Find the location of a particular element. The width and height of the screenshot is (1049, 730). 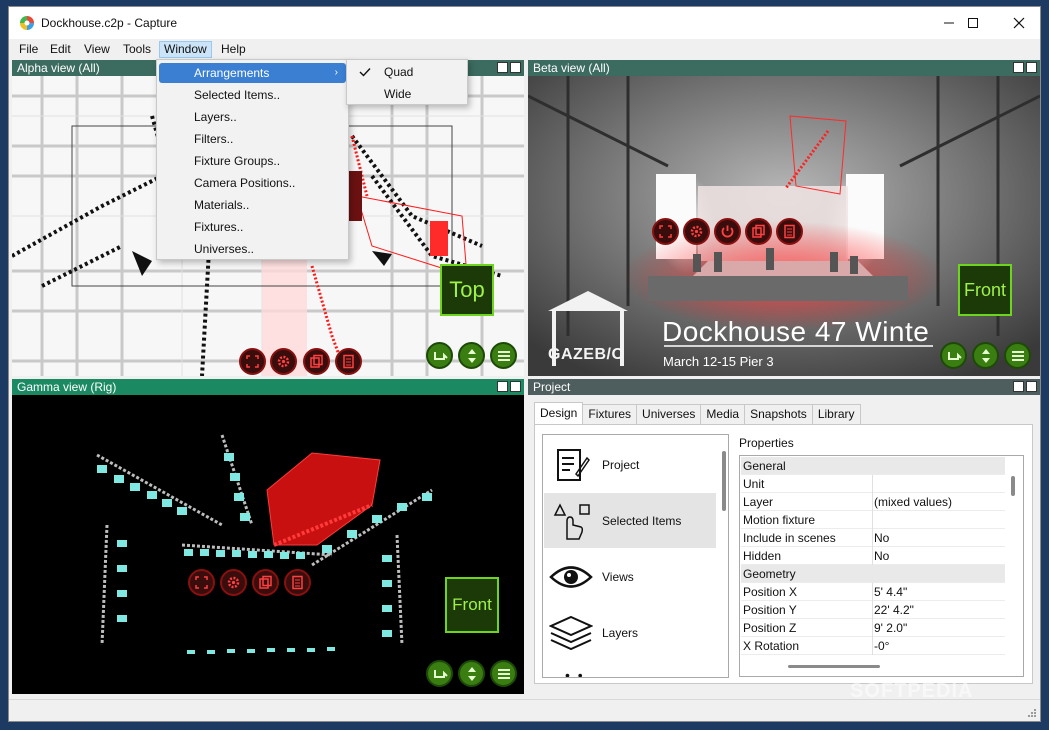

property-group: General is located at coordinates (873, 466).